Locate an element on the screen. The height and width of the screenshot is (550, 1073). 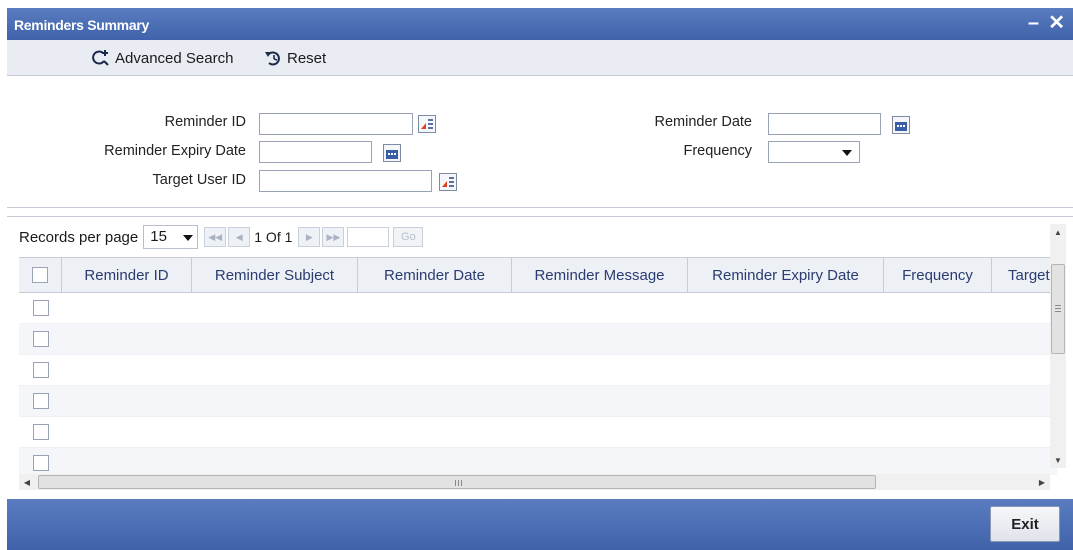
column-header-reminder-subject: Reminder Subject is located at coordinates (275, 275).